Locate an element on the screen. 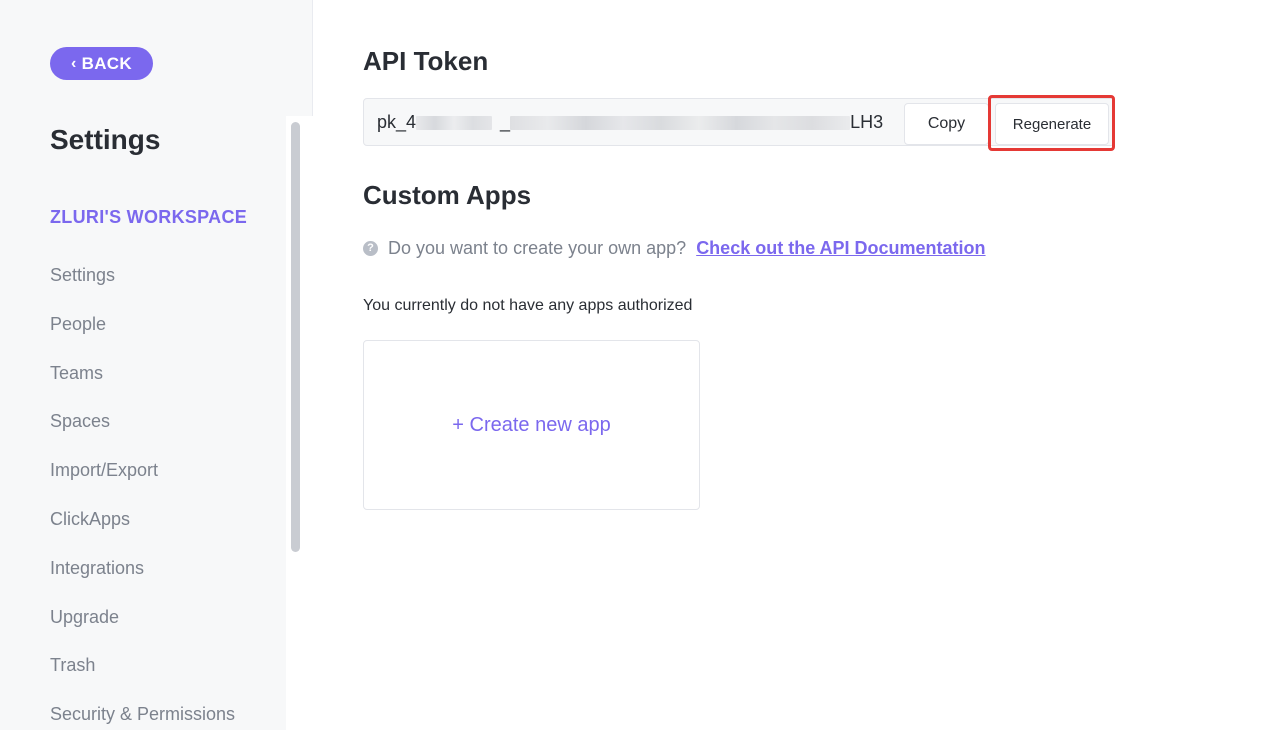  api-documentation-link: Check out the API Documentation is located at coordinates (840, 248).